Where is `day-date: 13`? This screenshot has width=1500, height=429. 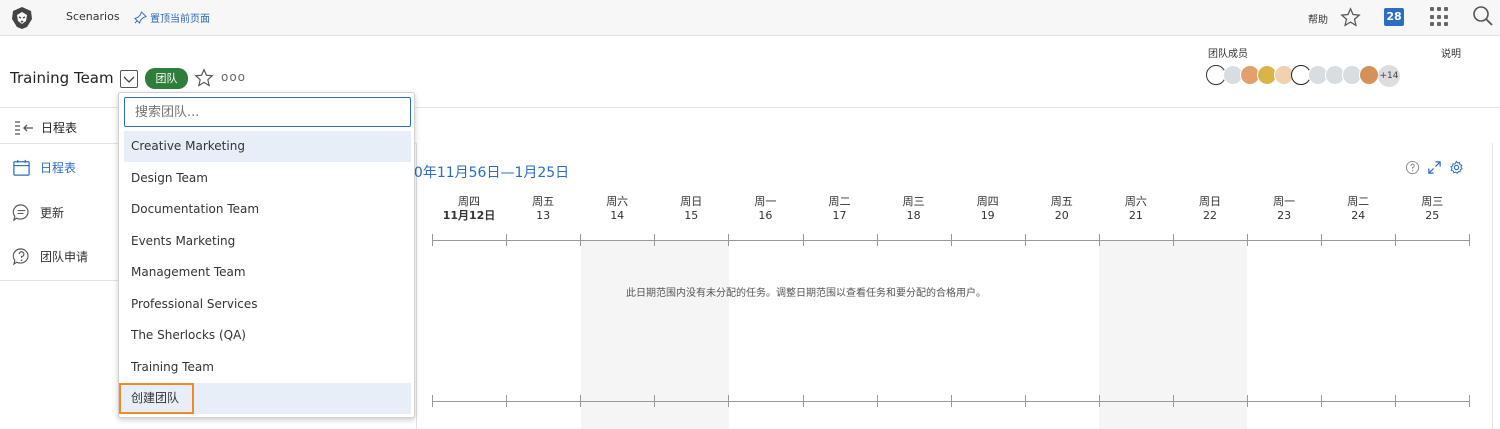
day-date: 13 is located at coordinates (543, 215).